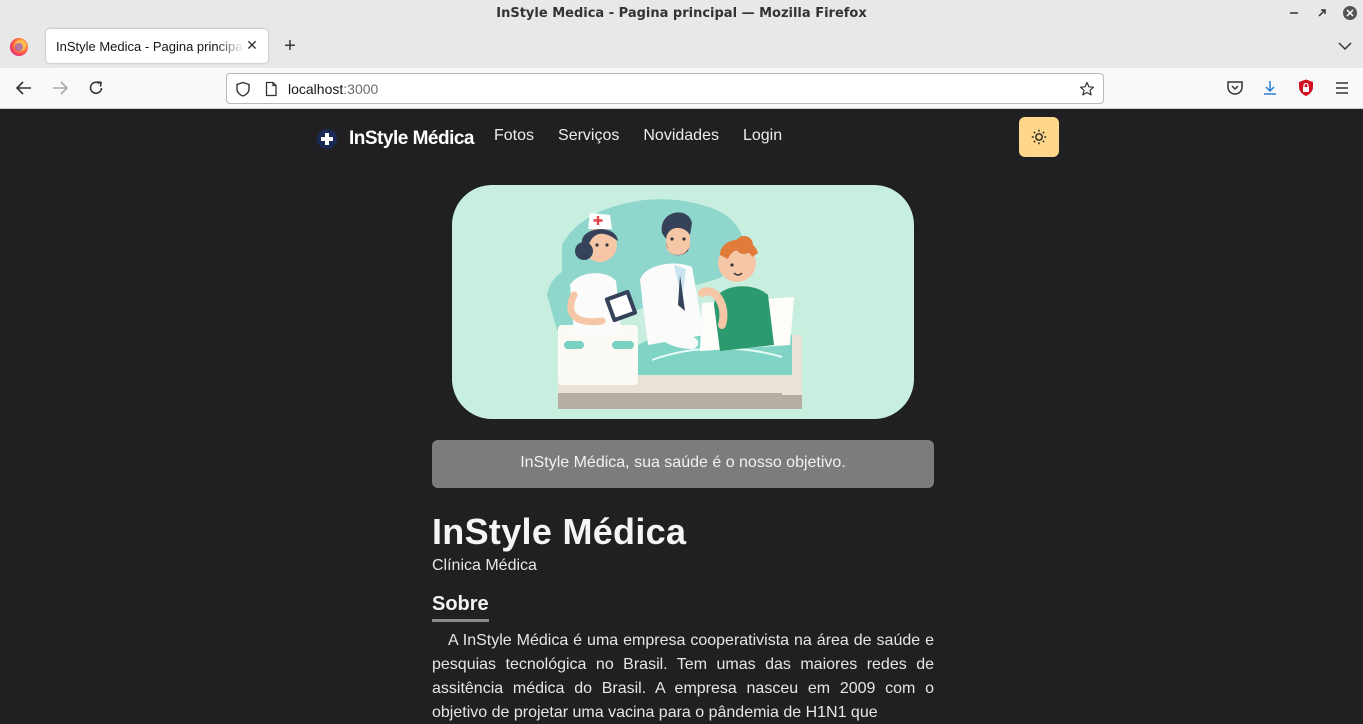 This screenshot has height=724, width=1363. What do you see at coordinates (1087, 89) in the screenshot?
I see `bookmark-star-icon` at bounding box center [1087, 89].